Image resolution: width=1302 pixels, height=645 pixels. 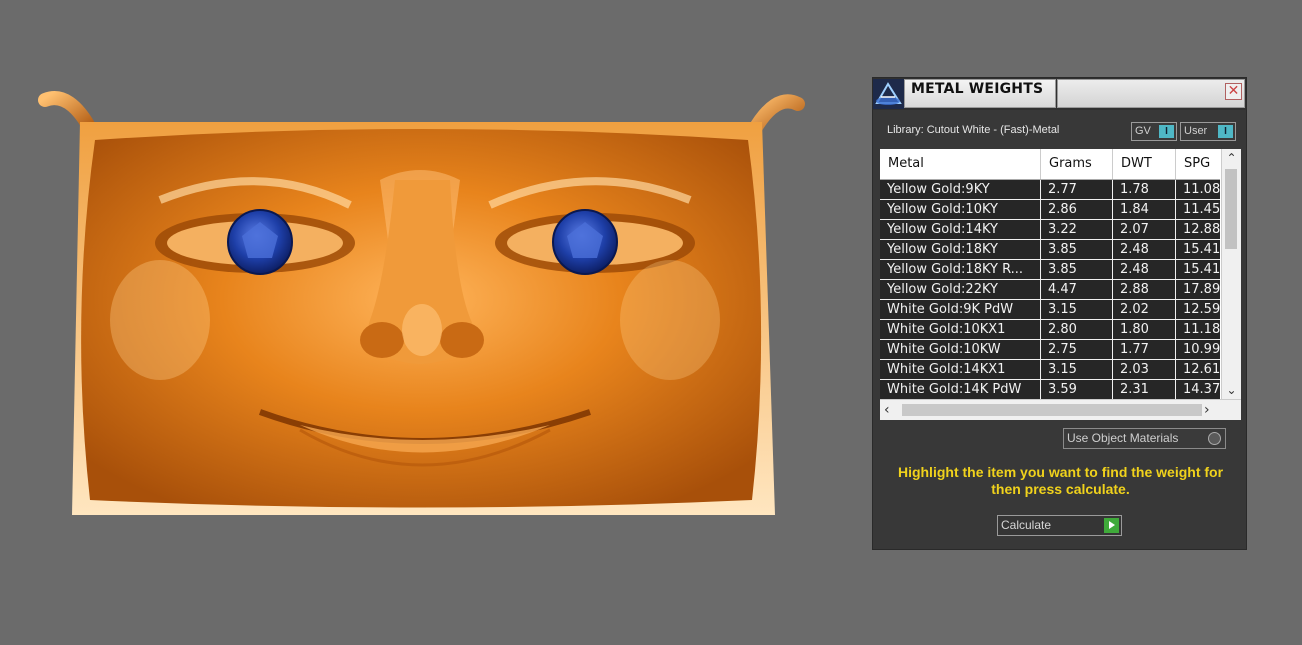 What do you see at coordinates (1144, 369) in the screenshot?
I see `cell-dwt: 2.03` at bounding box center [1144, 369].